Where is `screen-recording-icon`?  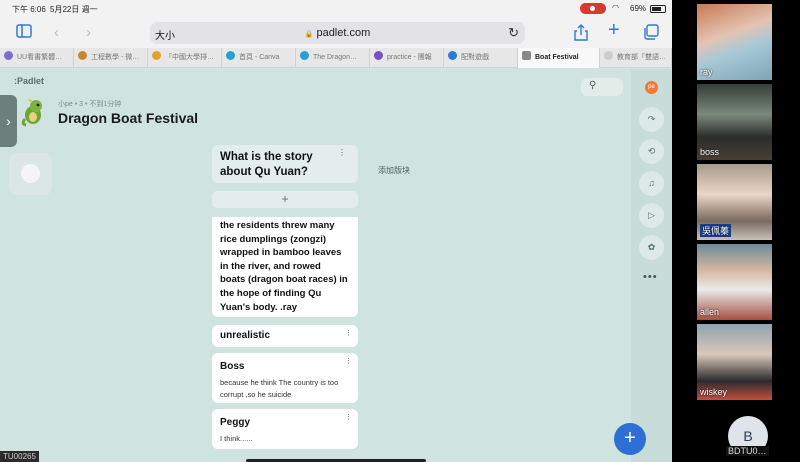
screen-recording-icon is located at coordinates (593, 8).